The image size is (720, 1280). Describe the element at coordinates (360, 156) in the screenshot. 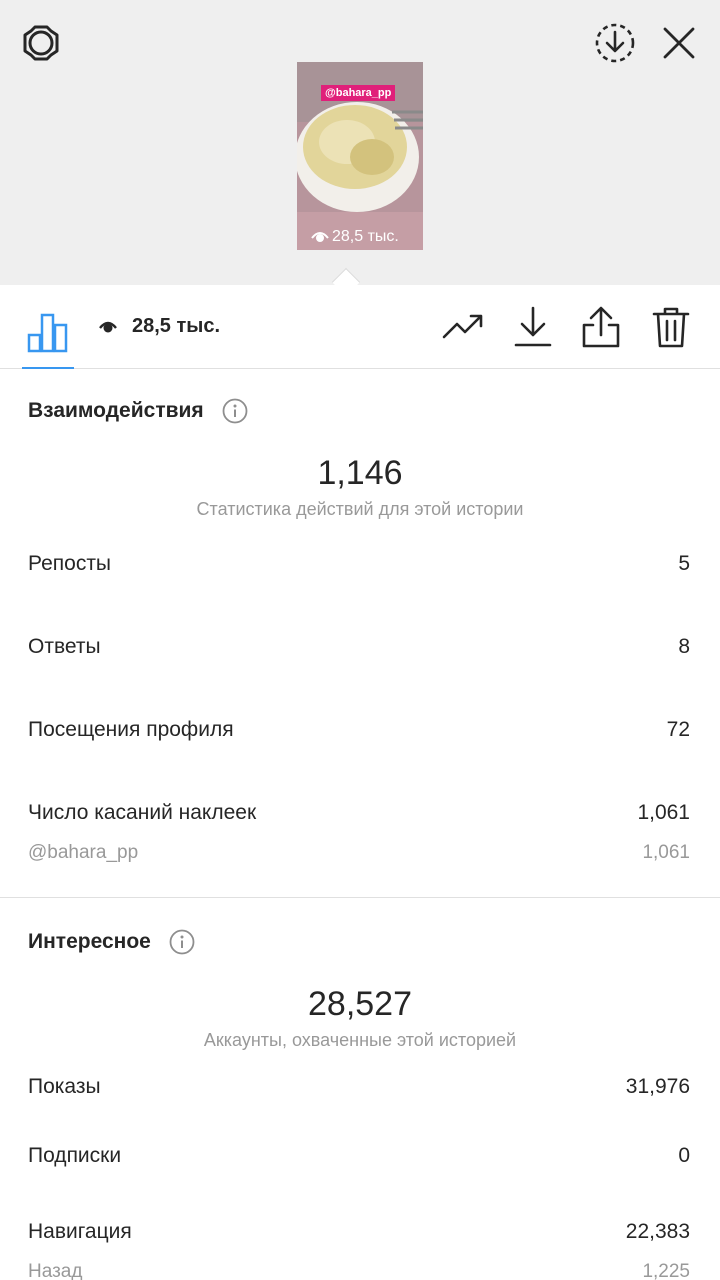

I see `story-thumbnail: @bahara_pp 28,5 тыс.` at that location.